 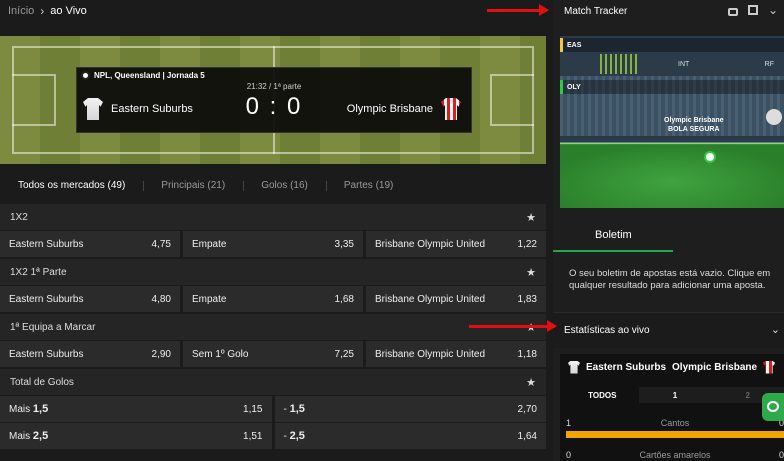 What do you see at coordinates (391, 109) in the screenshot?
I see `away-team: Olympic Brisbane` at bounding box center [391, 109].